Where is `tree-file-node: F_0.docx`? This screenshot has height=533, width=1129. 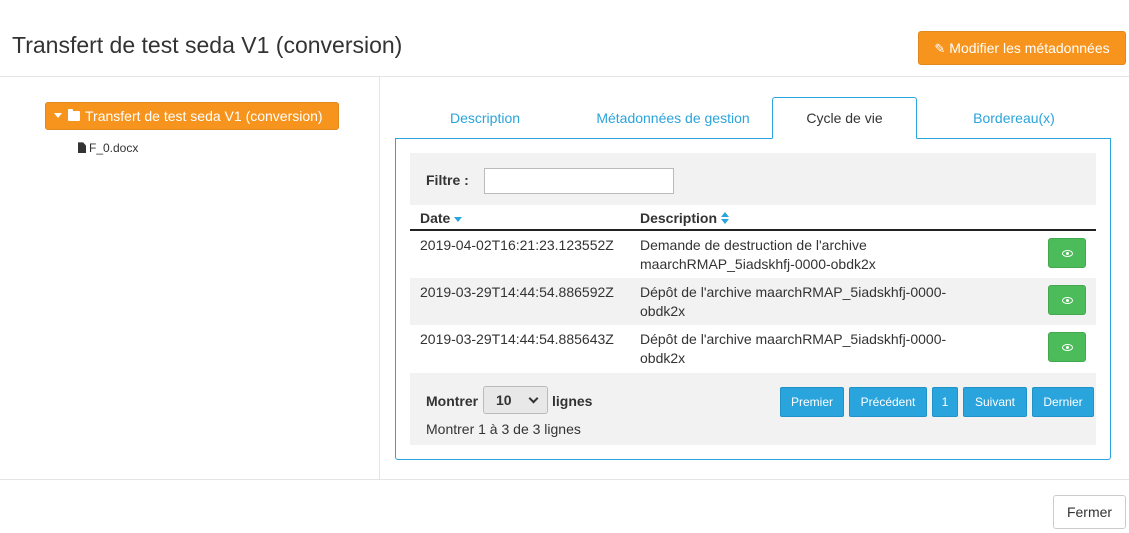 tree-file-node: F_0.docx is located at coordinates (108, 148).